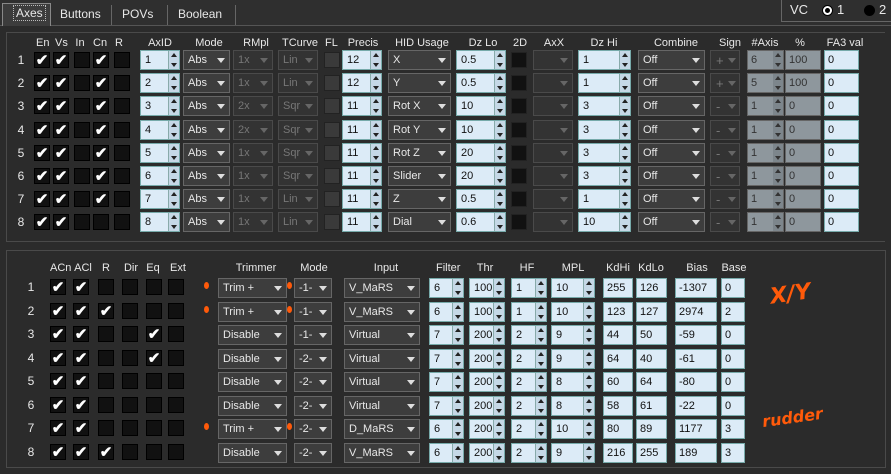  I want to click on axid-spinner: 5, so click(160, 152).